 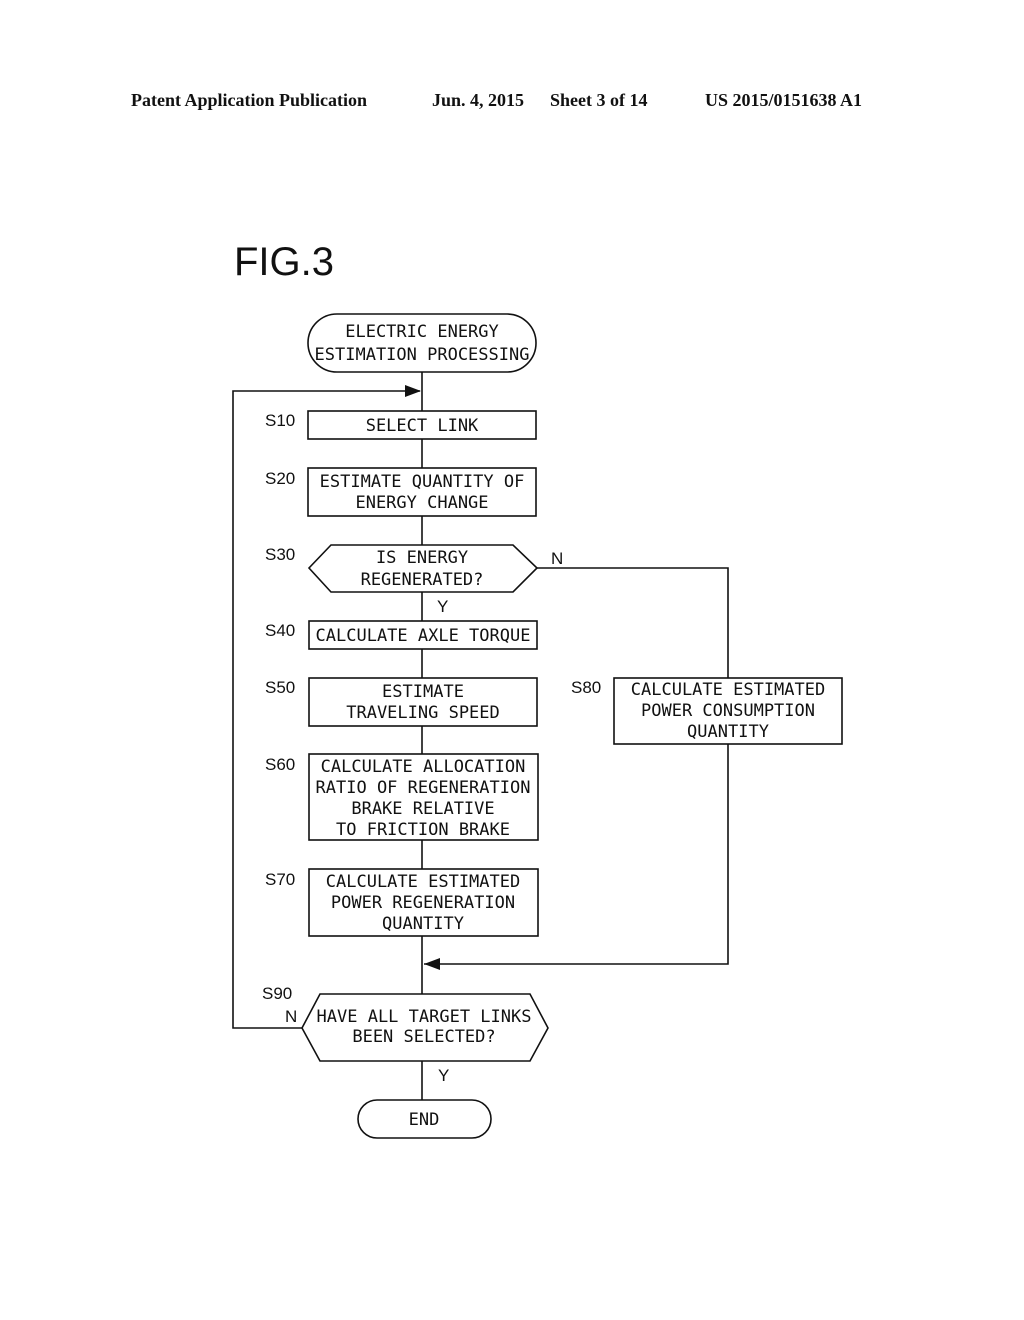 What do you see at coordinates (423, 788) in the screenshot?
I see `step-text: RATIO OF REGENERATION` at bounding box center [423, 788].